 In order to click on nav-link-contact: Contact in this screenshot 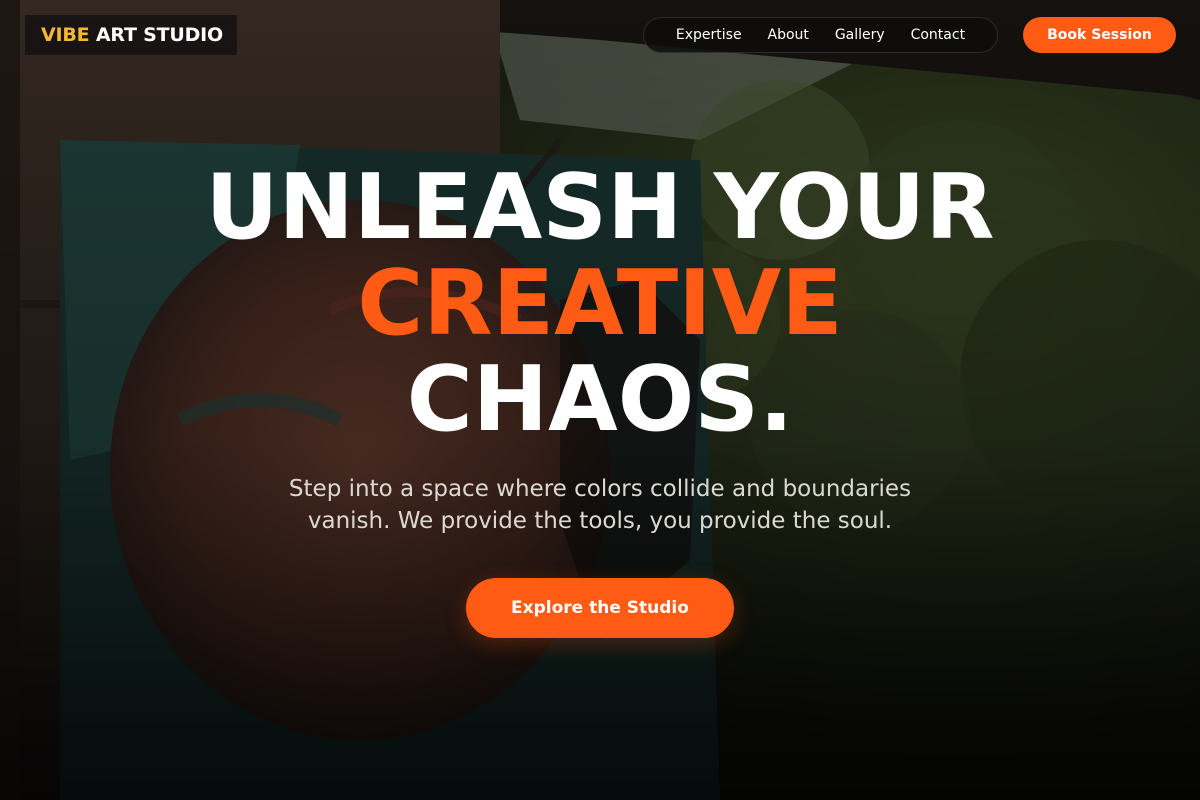, I will do `click(938, 35)`.